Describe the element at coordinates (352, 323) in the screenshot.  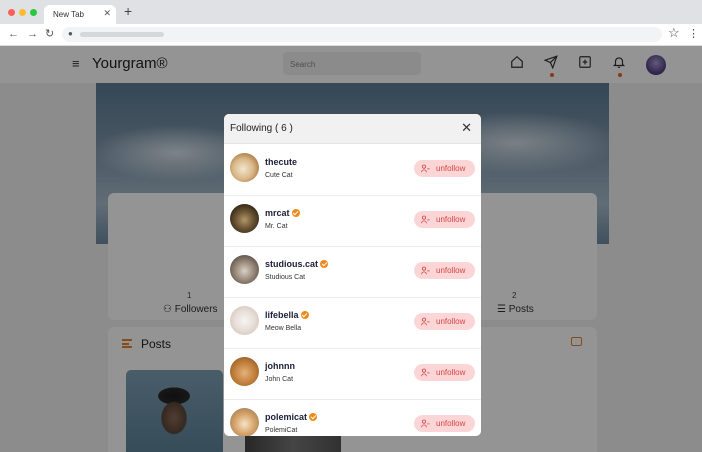
I see `list-item: lifebella Meow Bella unfollow` at that location.